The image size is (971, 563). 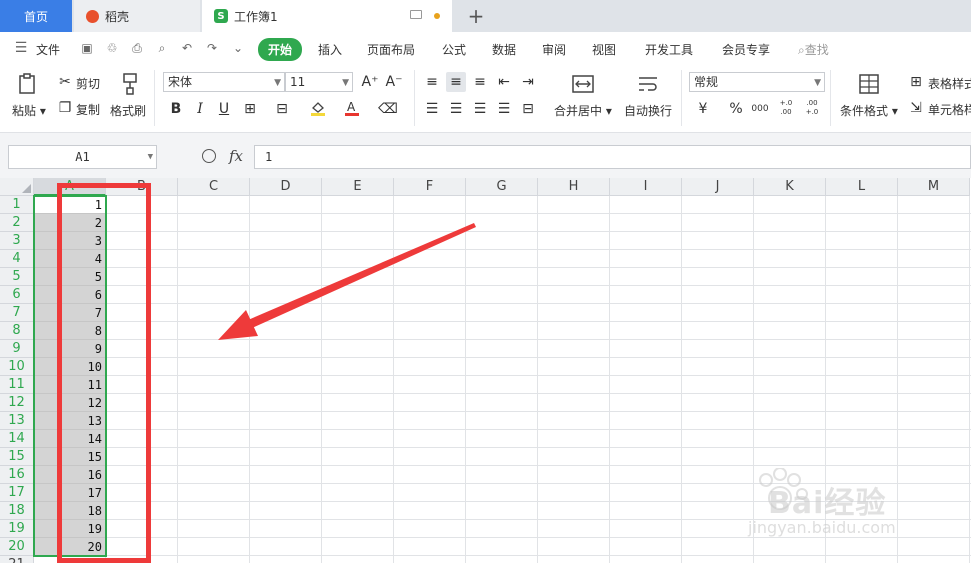 I want to click on justify-icon: ☰, so click(x=504, y=109).